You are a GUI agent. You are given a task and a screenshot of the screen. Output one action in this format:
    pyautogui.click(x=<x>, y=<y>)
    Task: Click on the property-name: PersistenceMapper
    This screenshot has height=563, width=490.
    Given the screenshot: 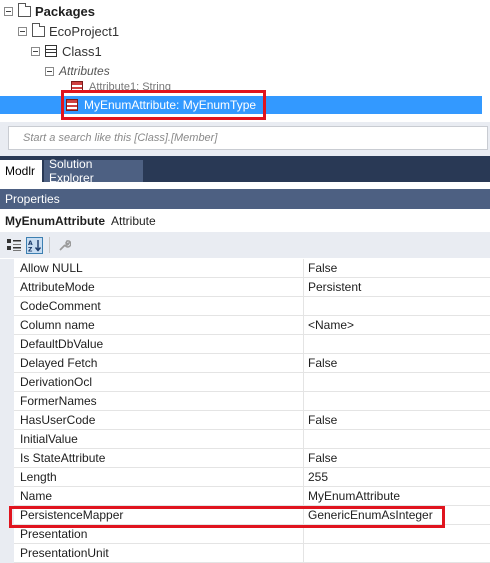 What is the action you would take?
    pyautogui.click(x=159, y=515)
    